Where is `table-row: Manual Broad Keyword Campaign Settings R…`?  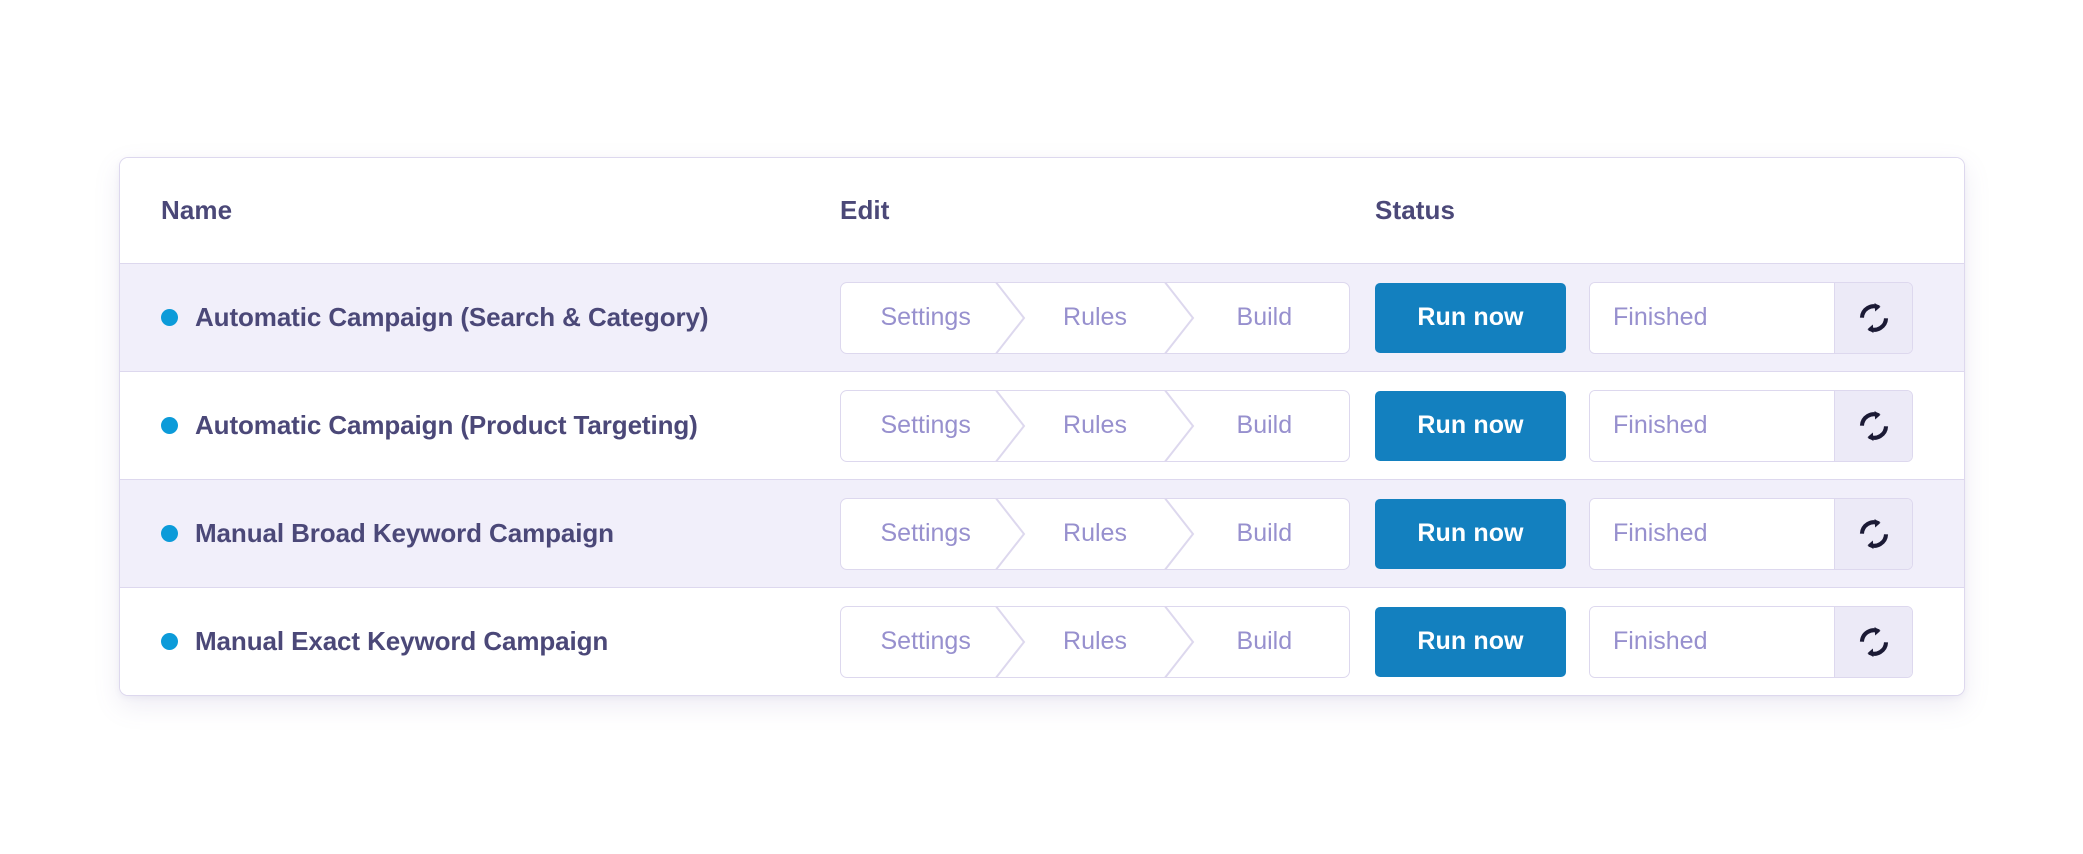 table-row: Manual Broad Keyword Campaign Settings R… is located at coordinates (1042, 534).